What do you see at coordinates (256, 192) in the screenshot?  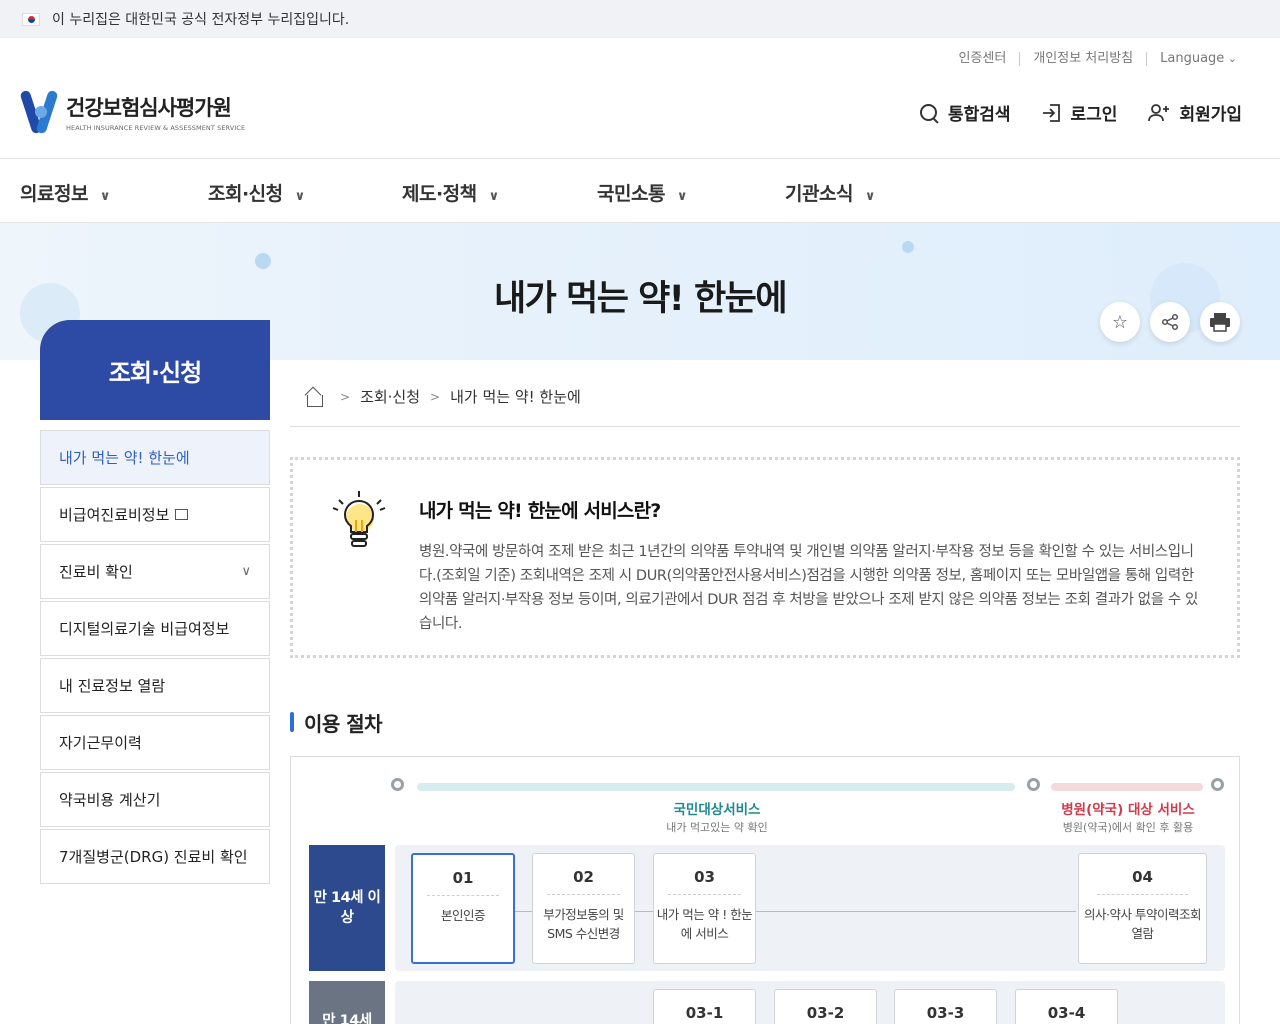 I see `gnb-inquiry: 조회·신청 ∨` at bounding box center [256, 192].